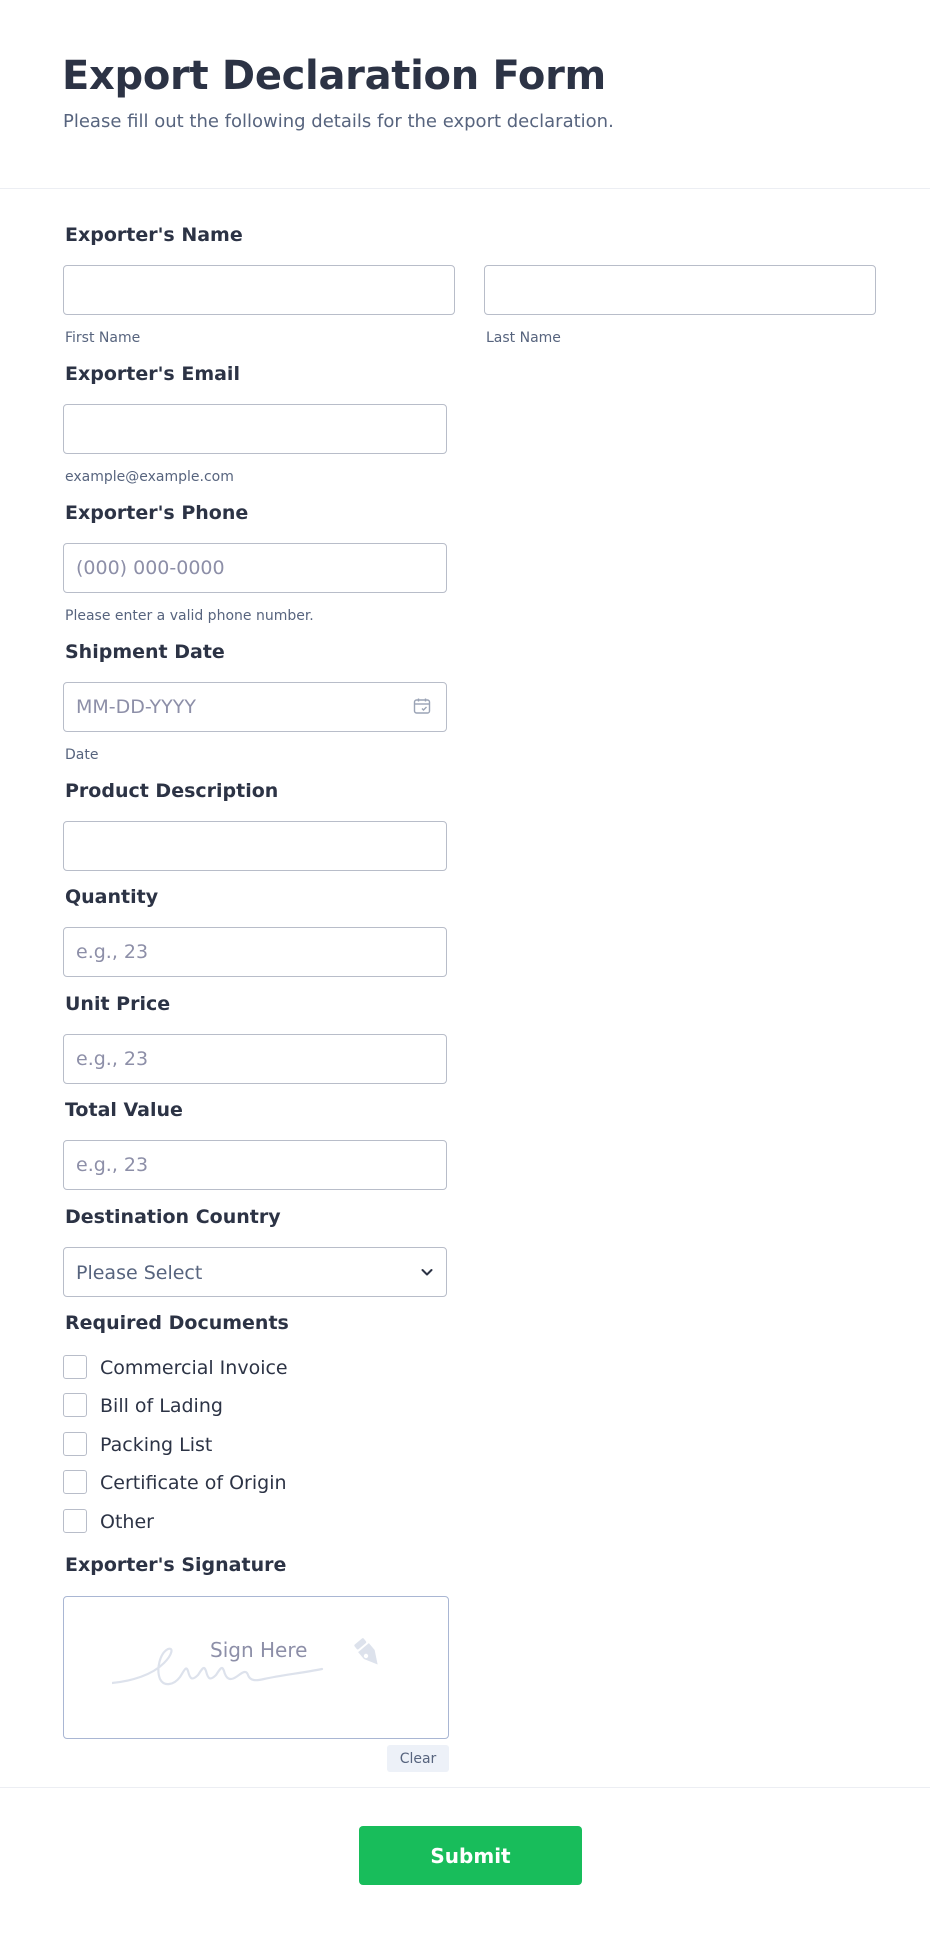 This screenshot has height=1935, width=930. What do you see at coordinates (259, 290) in the screenshot?
I see `first-name-input` at bounding box center [259, 290].